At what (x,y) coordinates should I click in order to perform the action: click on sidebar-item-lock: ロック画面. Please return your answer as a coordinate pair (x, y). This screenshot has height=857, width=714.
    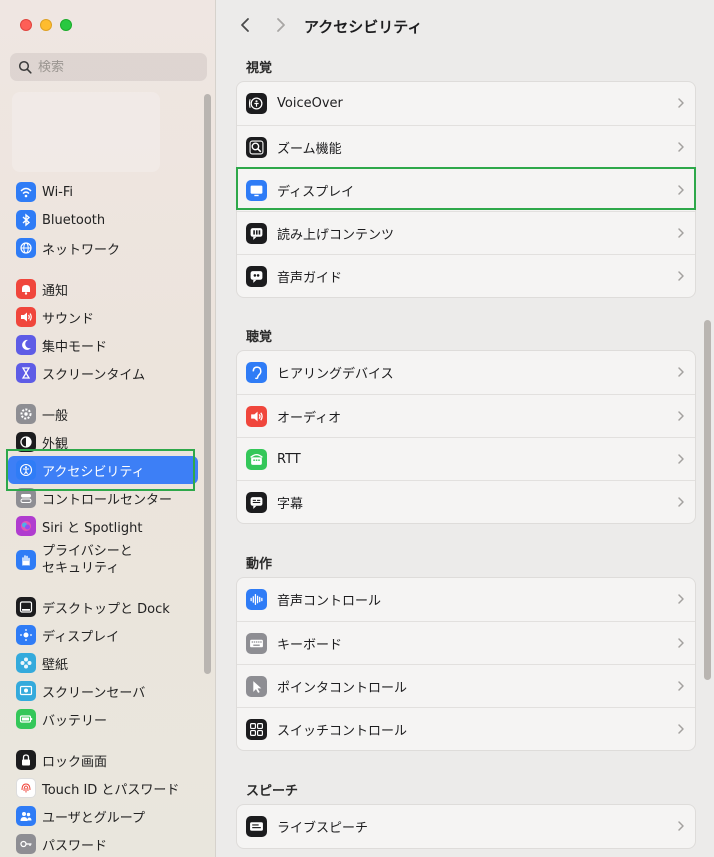
    Looking at the image, I should click on (103, 760).